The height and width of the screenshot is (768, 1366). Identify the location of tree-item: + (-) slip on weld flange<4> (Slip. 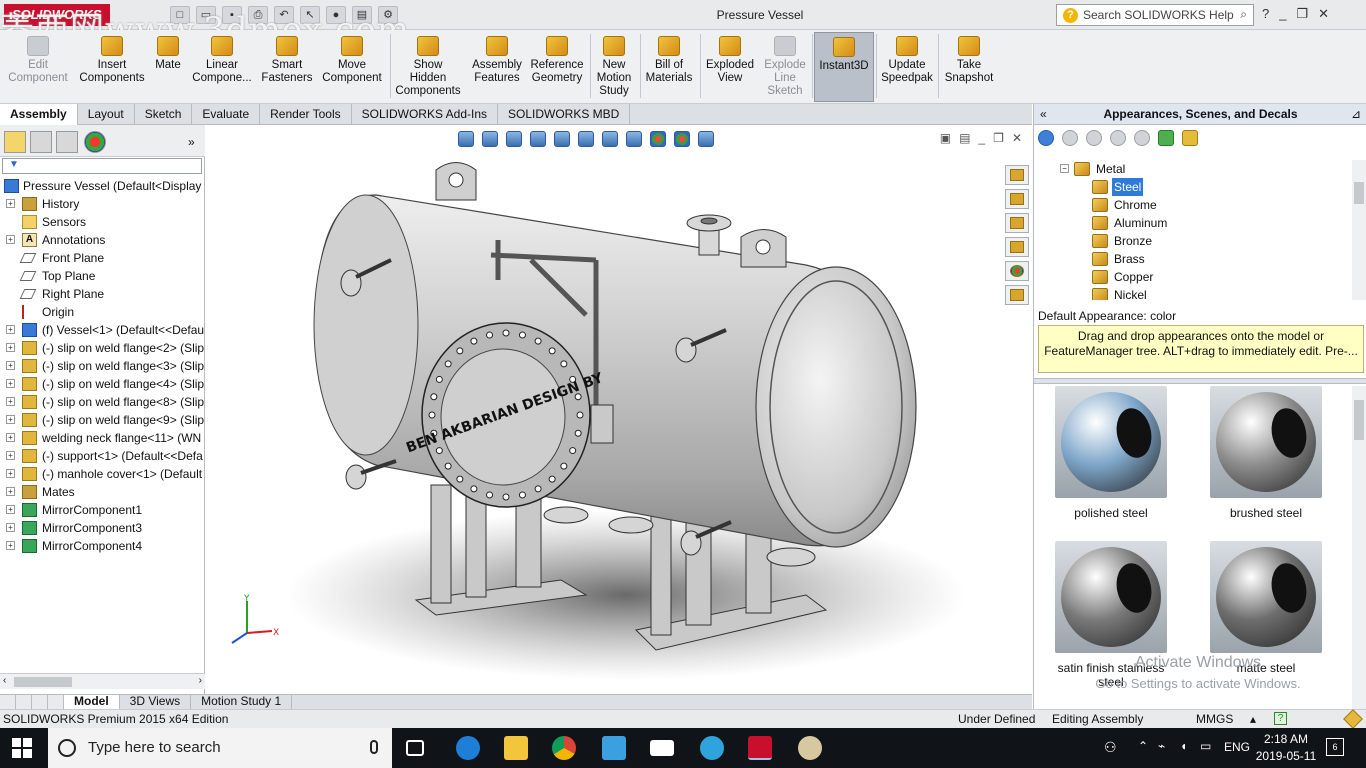
(102, 384).